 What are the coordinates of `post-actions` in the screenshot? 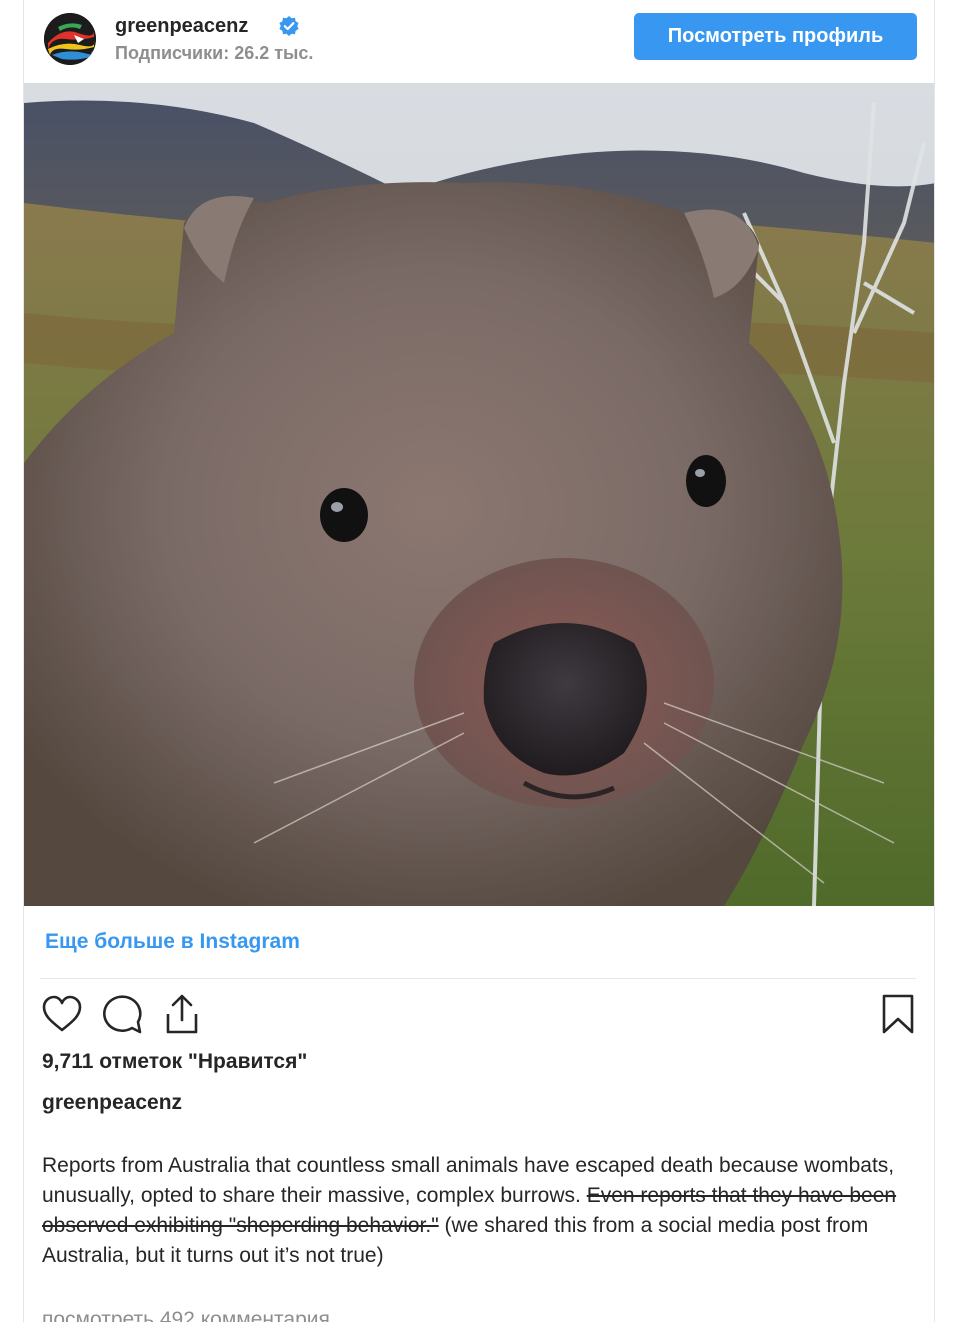 It's located at (480, 1015).